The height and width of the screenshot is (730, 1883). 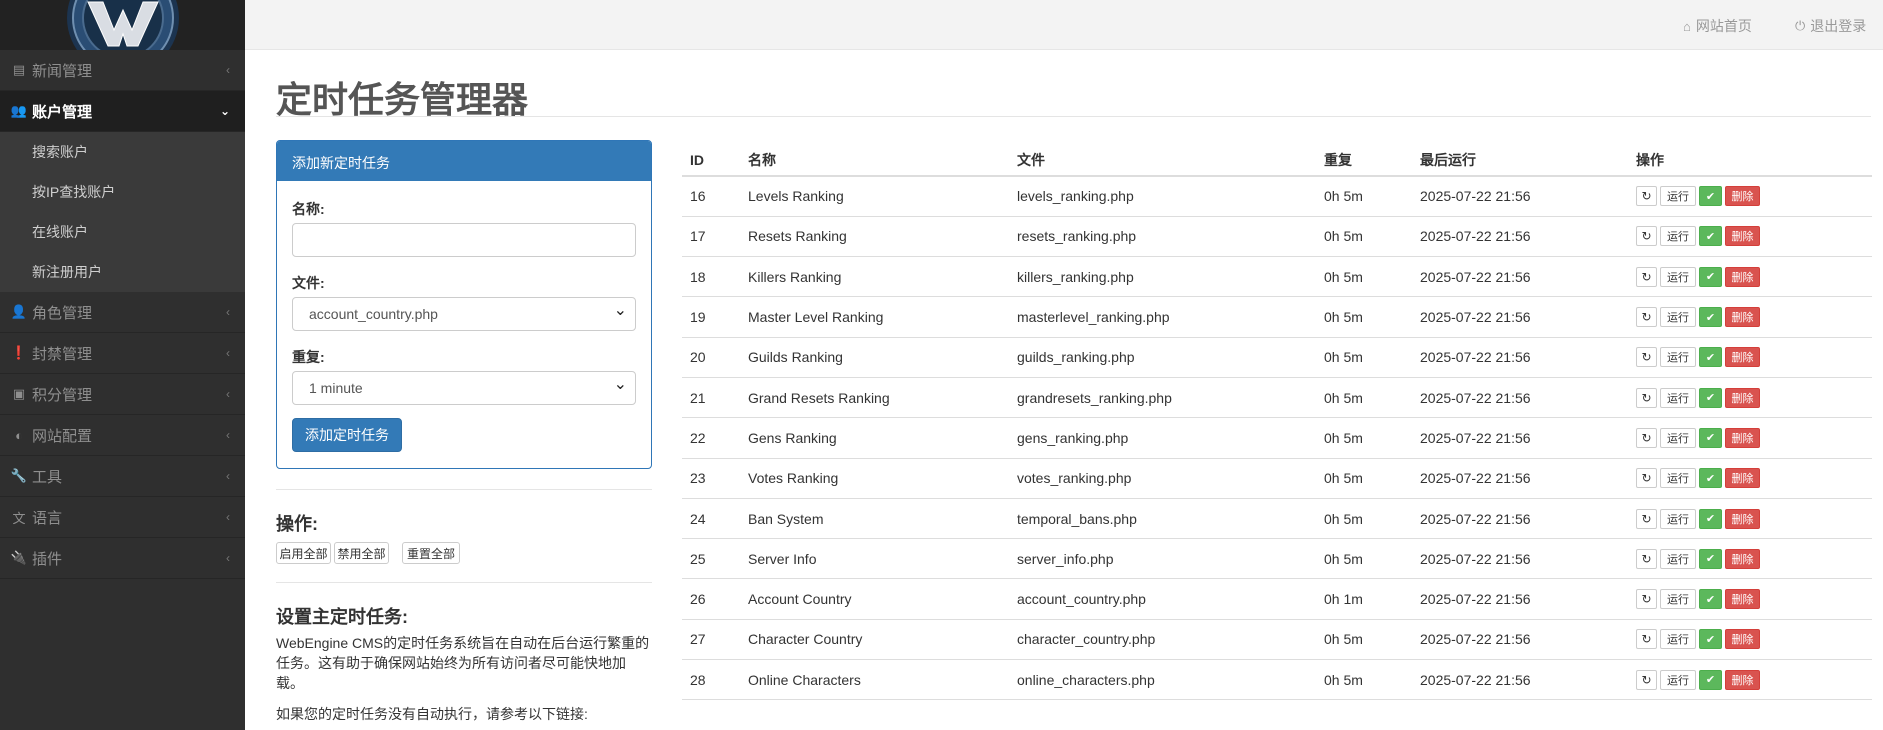 I want to click on cell-name: Gens Ranking, so click(x=874, y=438).